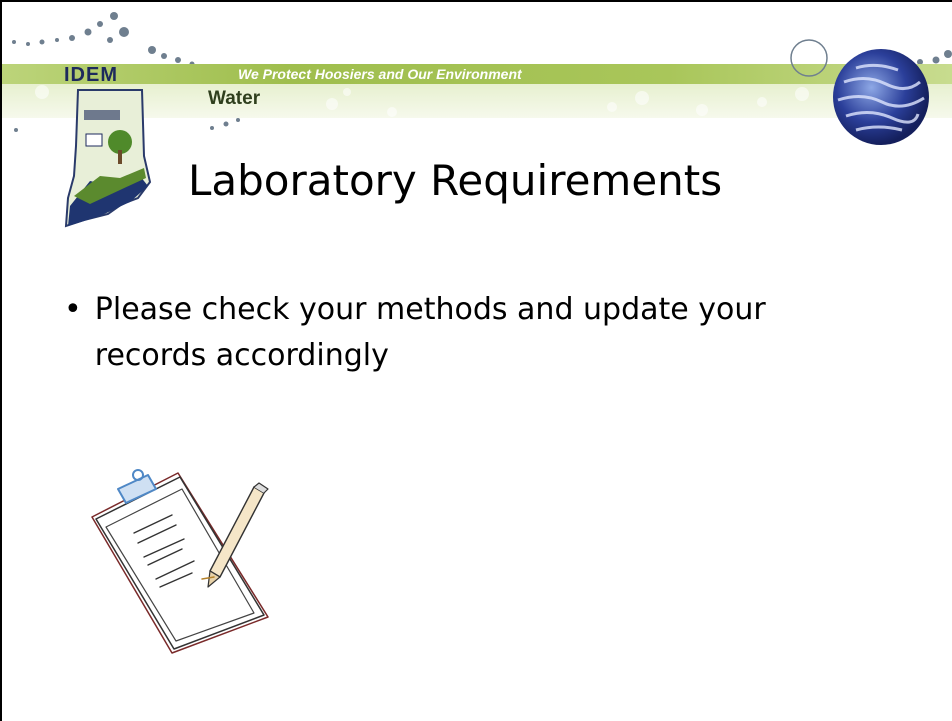  What do you see at coordinates (234, 98) in the screenshot?
I see `section-label: Water` at bounding box center [234, 98].